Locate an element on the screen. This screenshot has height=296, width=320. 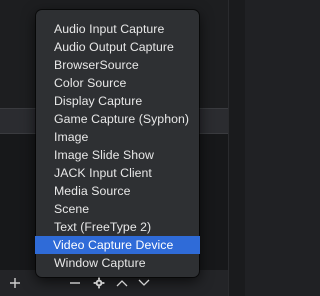
add-source-button is located at coordinates (15, 283).